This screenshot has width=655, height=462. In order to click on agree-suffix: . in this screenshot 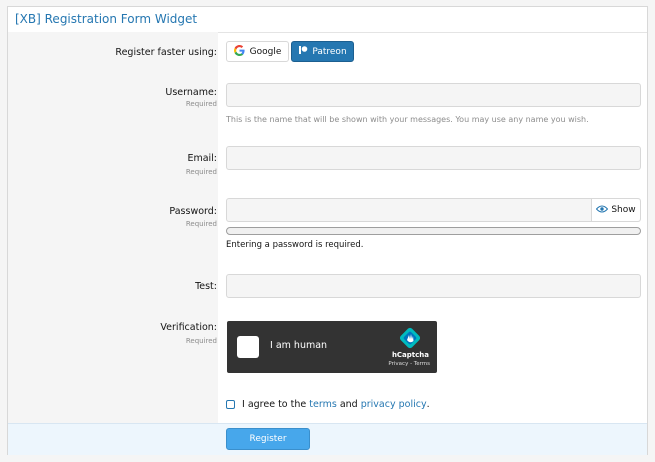, I will do `click(428, 404)`.